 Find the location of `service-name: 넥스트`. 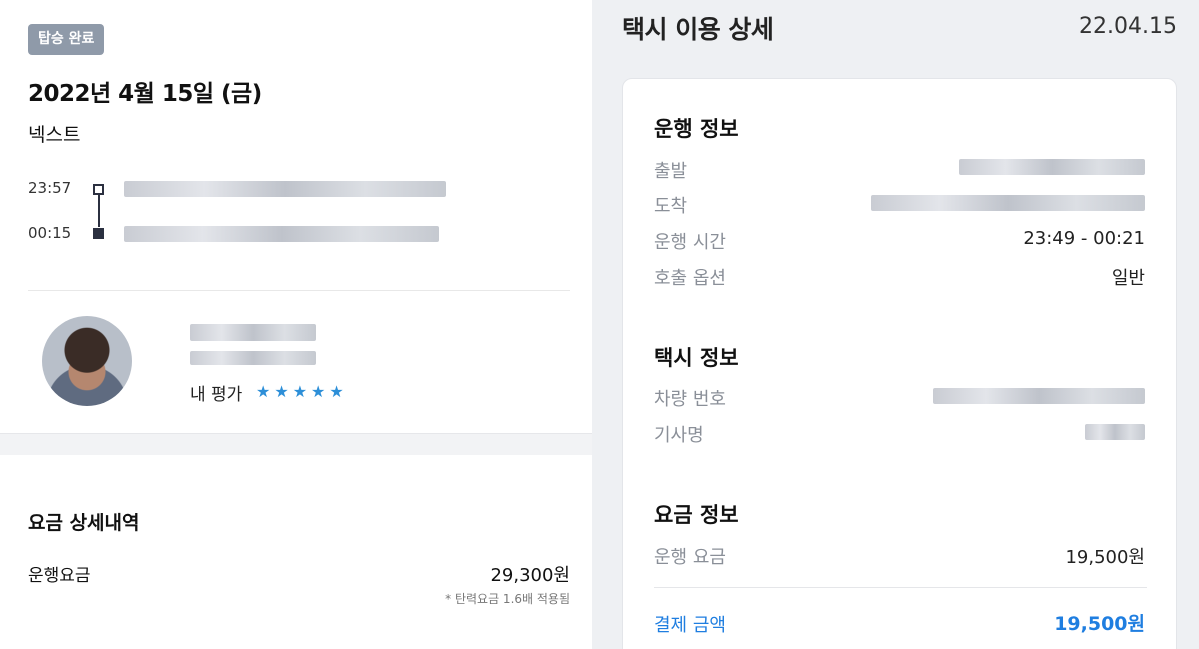

service-name: 넥스트 is located at coordinates (54, 135).